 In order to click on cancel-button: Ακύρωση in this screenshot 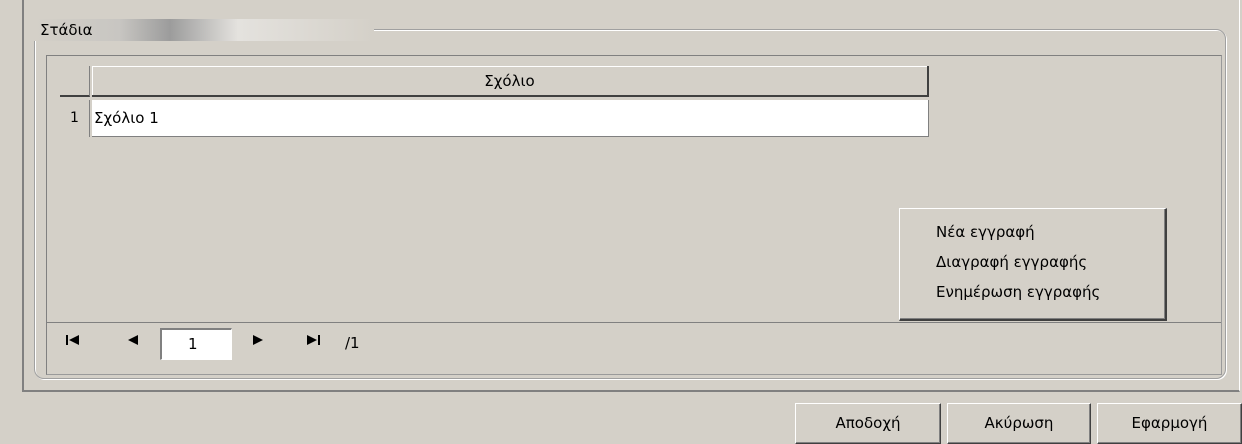, I will do `click(1019, 423)`.